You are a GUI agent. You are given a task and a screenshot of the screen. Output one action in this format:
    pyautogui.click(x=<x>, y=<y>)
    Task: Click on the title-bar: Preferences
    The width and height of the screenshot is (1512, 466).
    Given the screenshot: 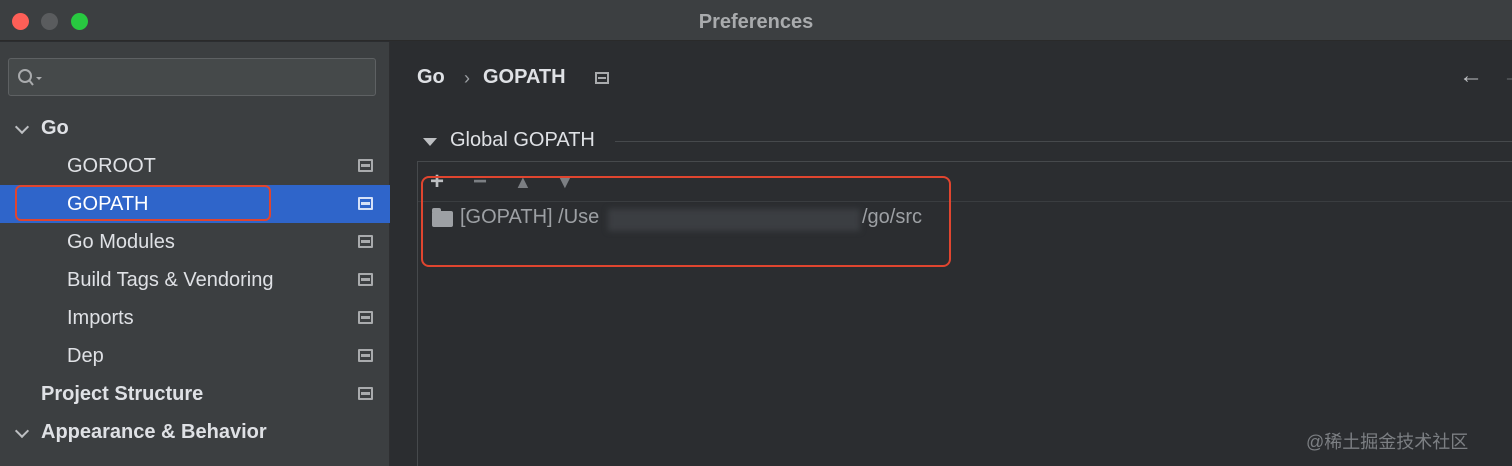 What is the action you would take?
    pyautogui.click(x=756, y=20)
    